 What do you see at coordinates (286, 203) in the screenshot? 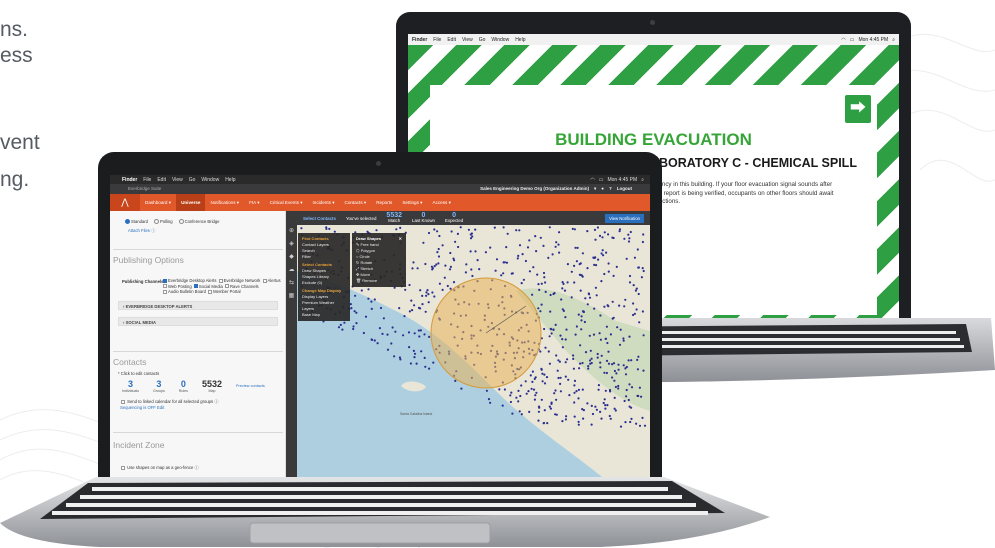
I see `nav-critical-events: Critical Events ▾` at bounding box center [286, 203].